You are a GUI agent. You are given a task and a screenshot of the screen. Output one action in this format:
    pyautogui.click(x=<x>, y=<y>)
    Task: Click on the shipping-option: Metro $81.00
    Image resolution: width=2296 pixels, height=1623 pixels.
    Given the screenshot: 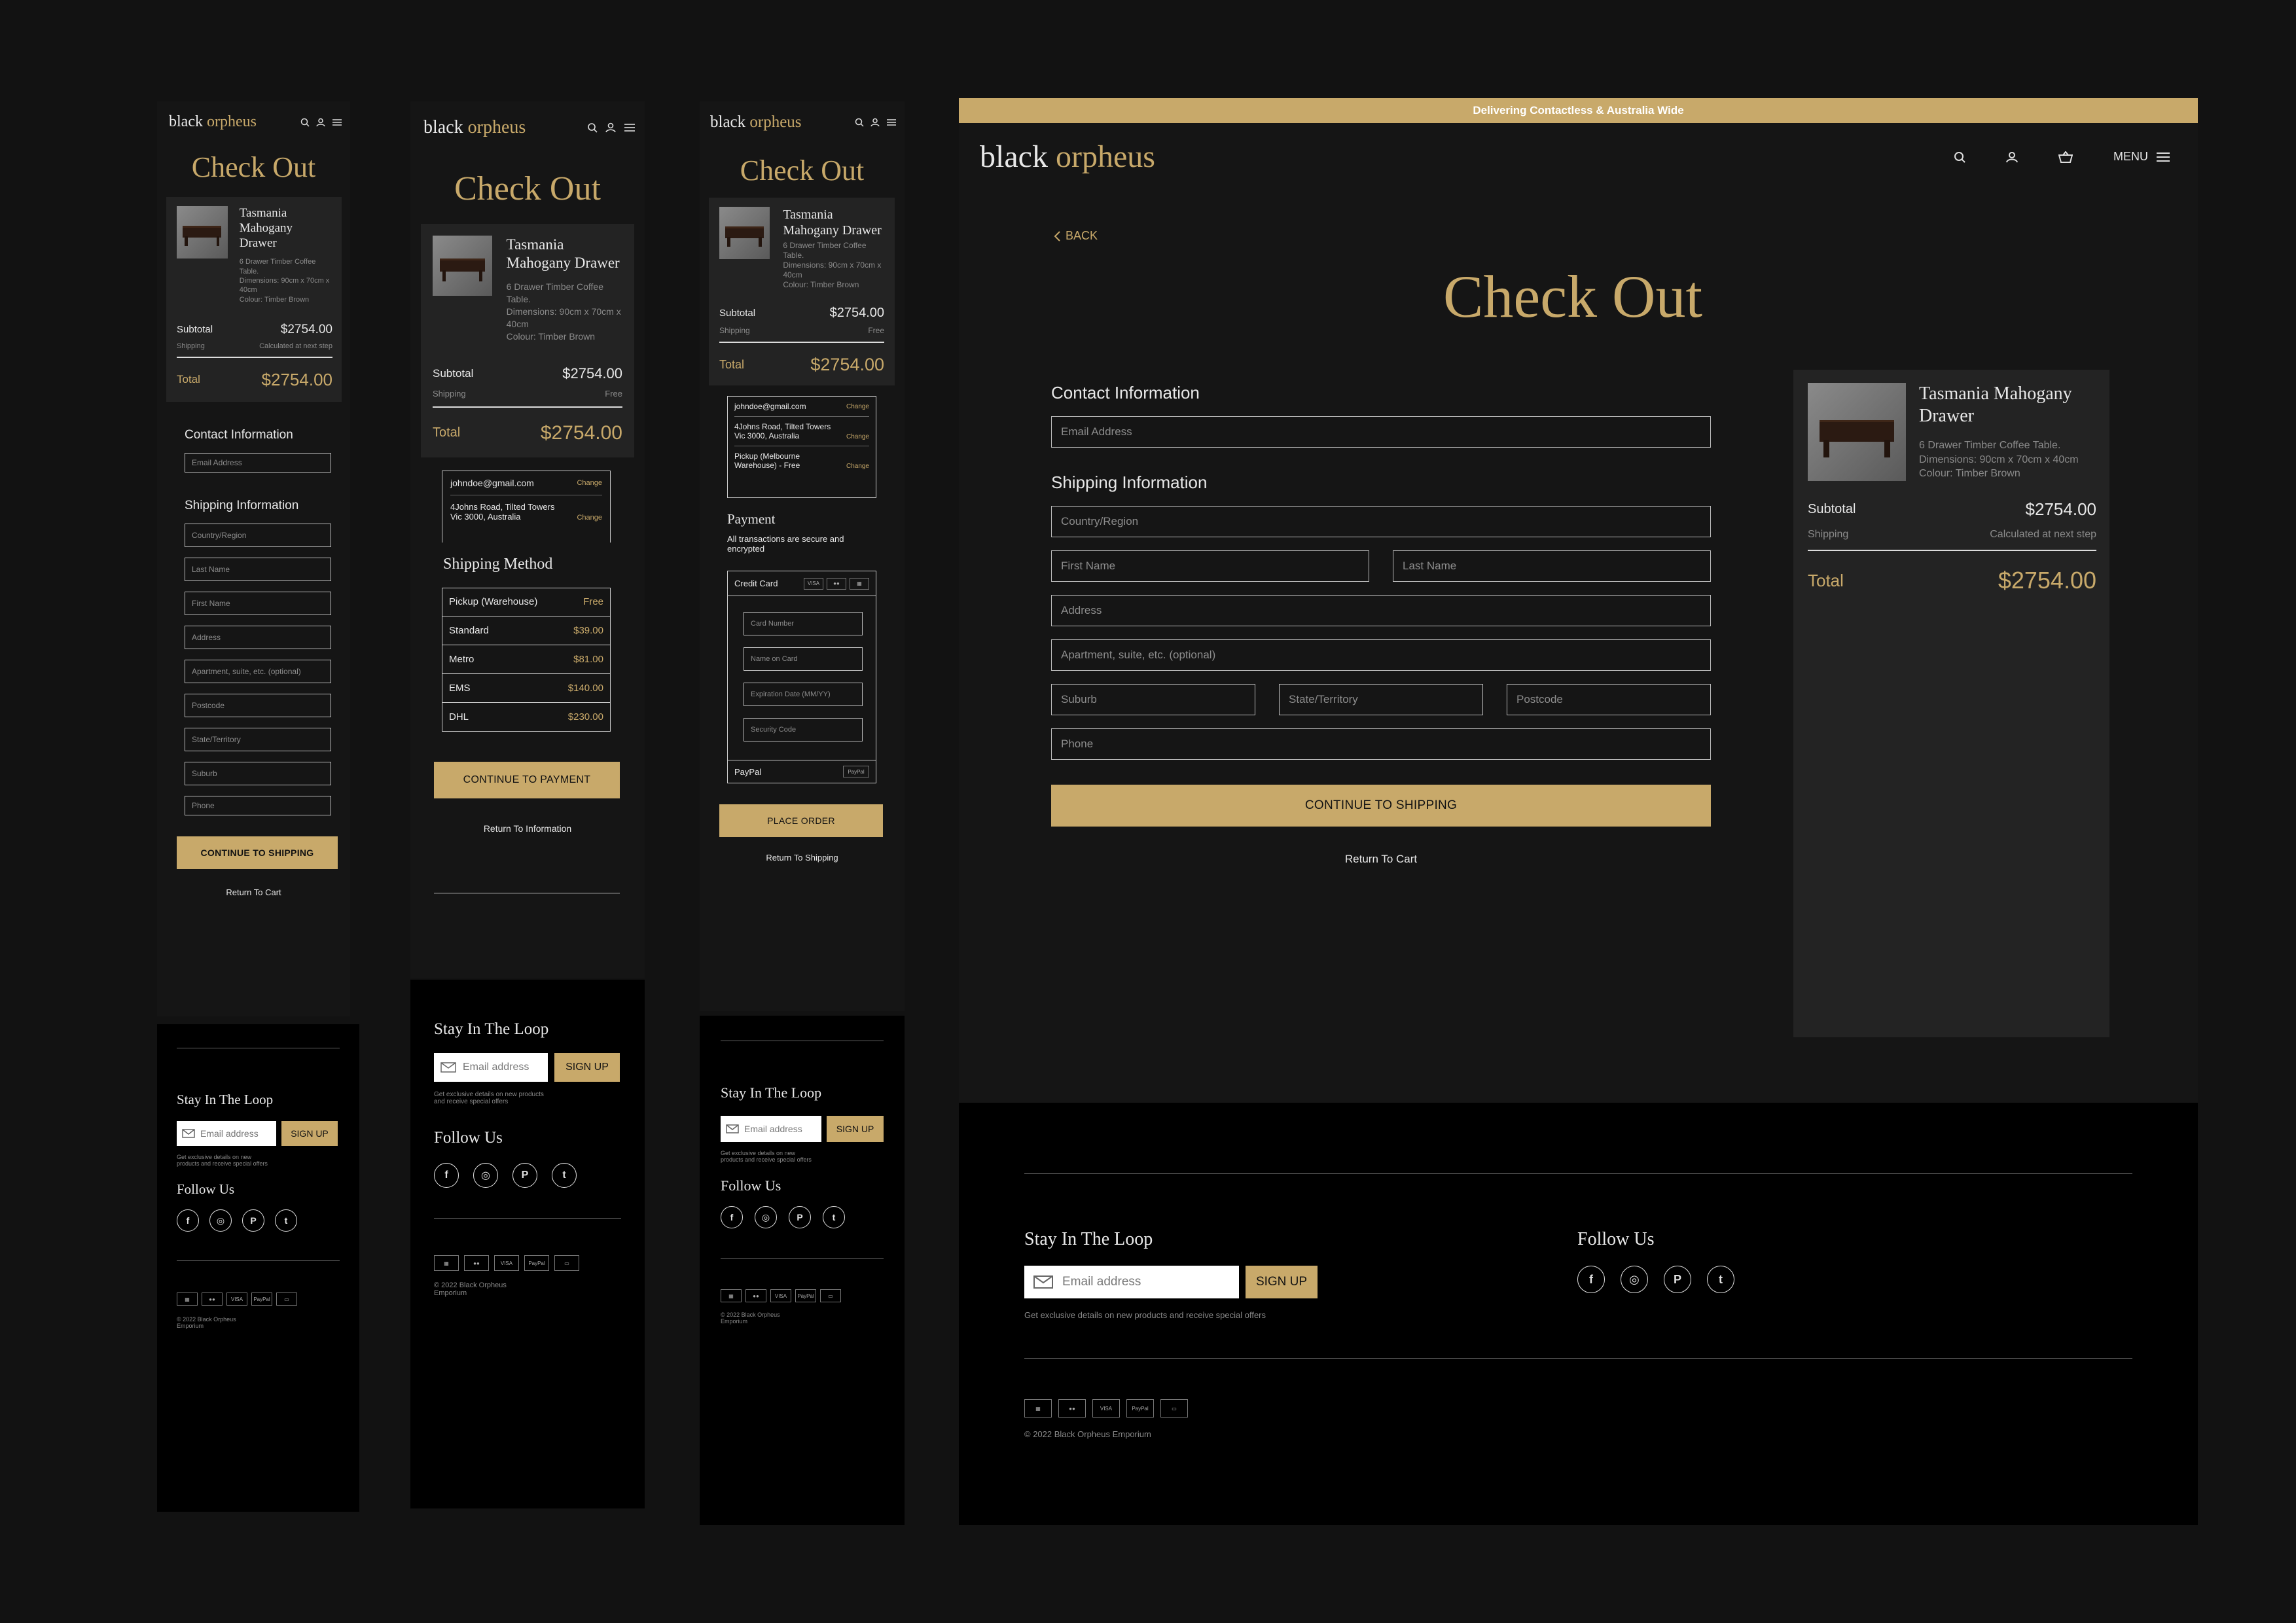 What is the action you would take?
    pyautogui.click(x=526, y=659)
    